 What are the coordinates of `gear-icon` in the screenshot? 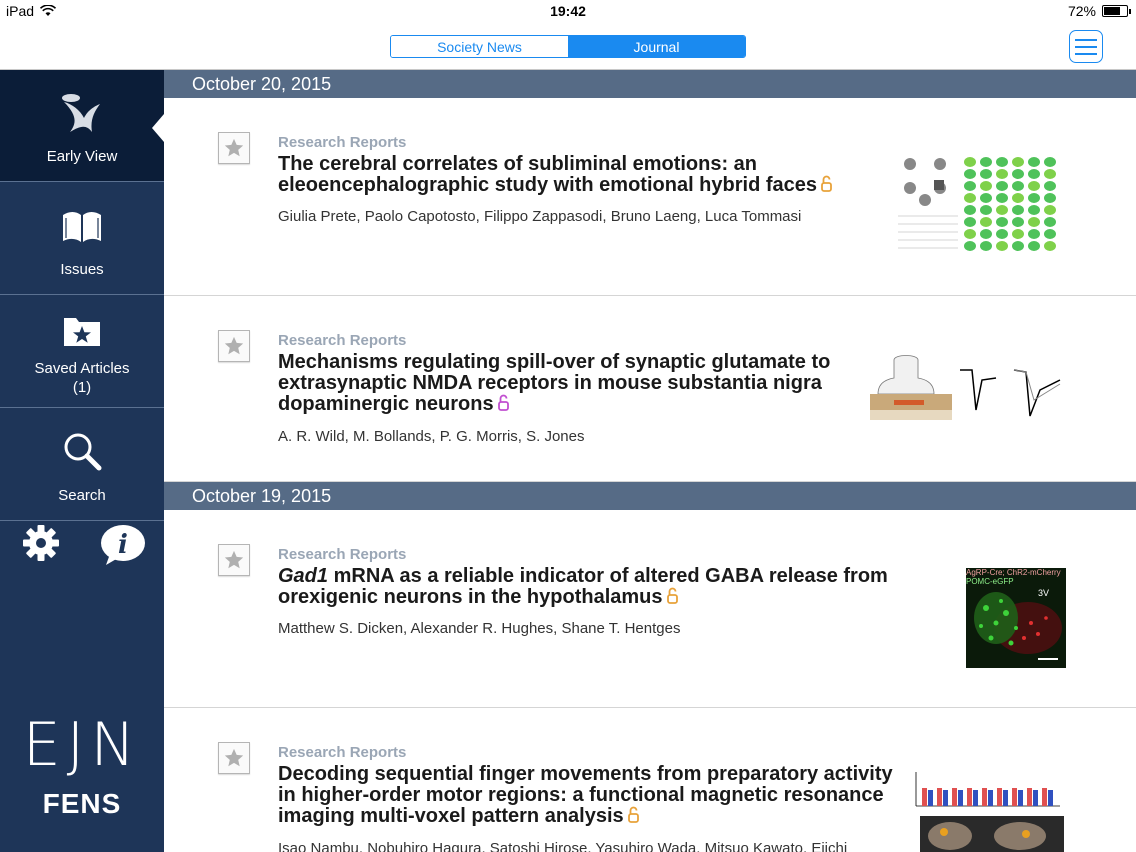 It's located at (41, 543).